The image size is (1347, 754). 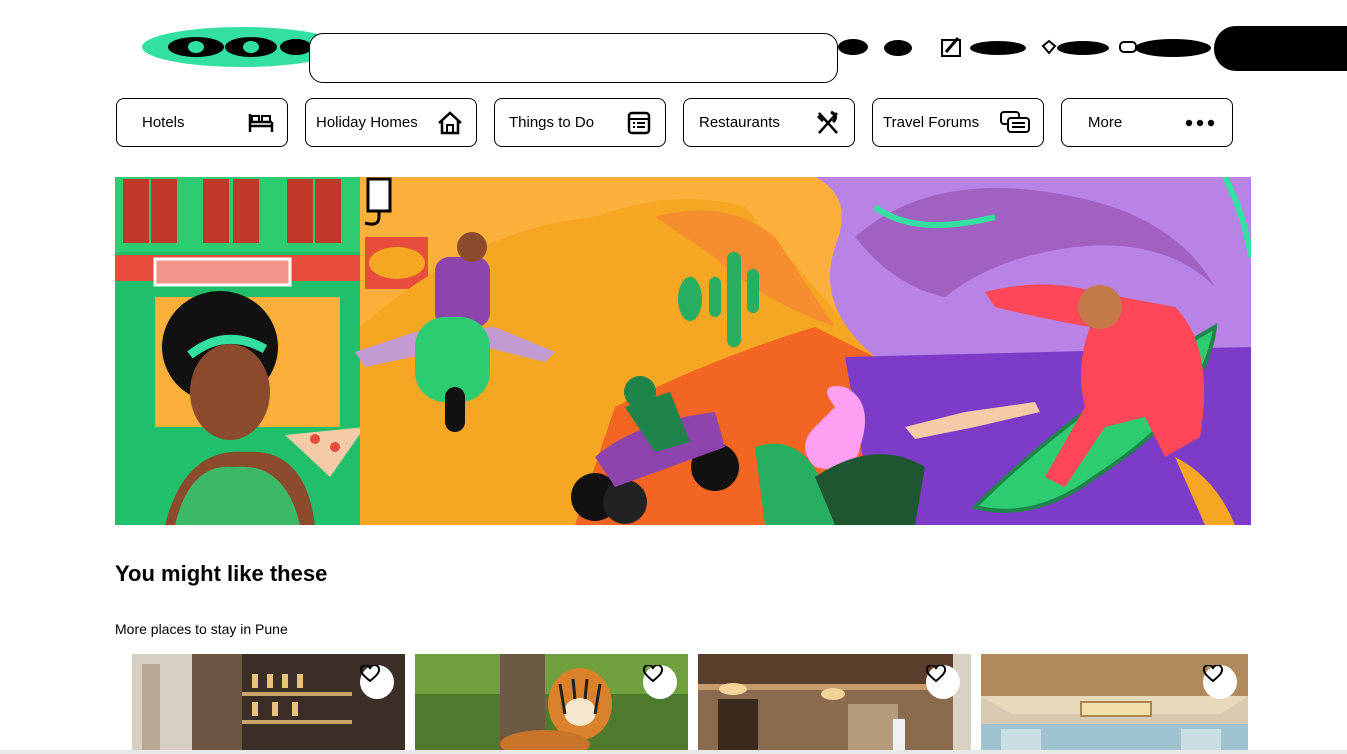 I want to click on search-input, so click(x=573, y=58).